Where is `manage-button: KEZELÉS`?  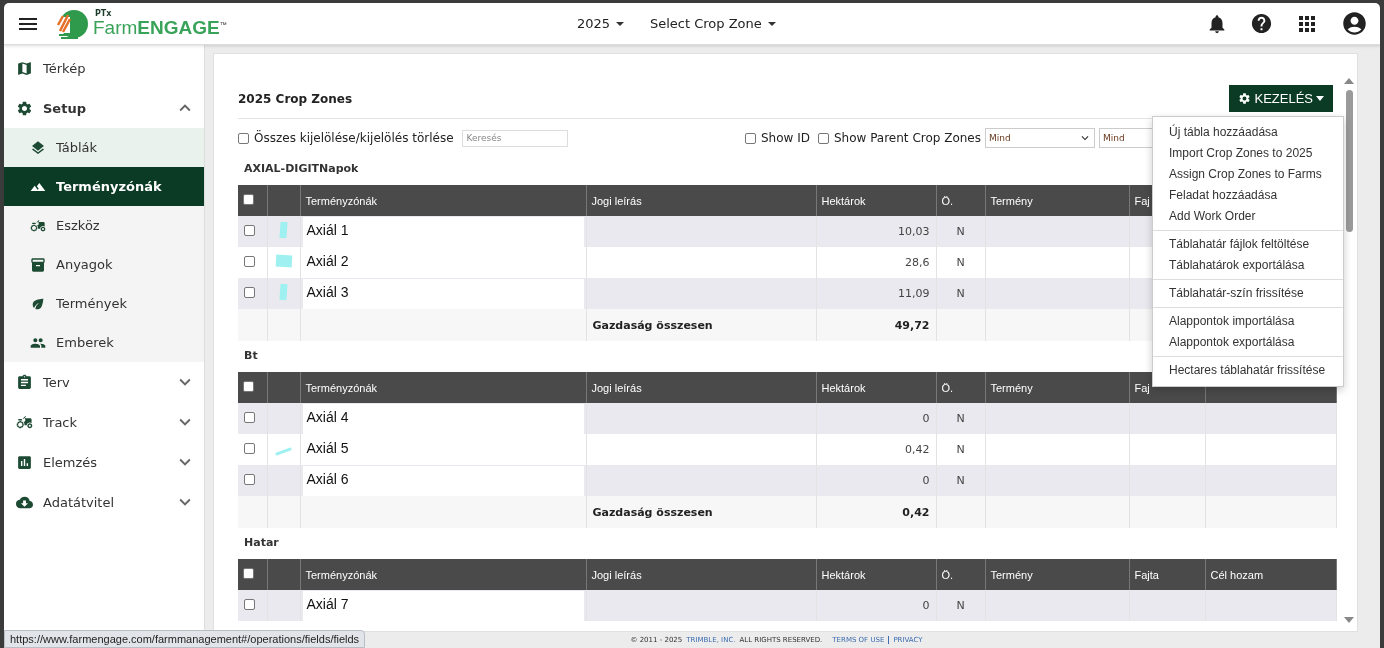
manage-button: KEZELÉS is located at coordinates (1281, 98).